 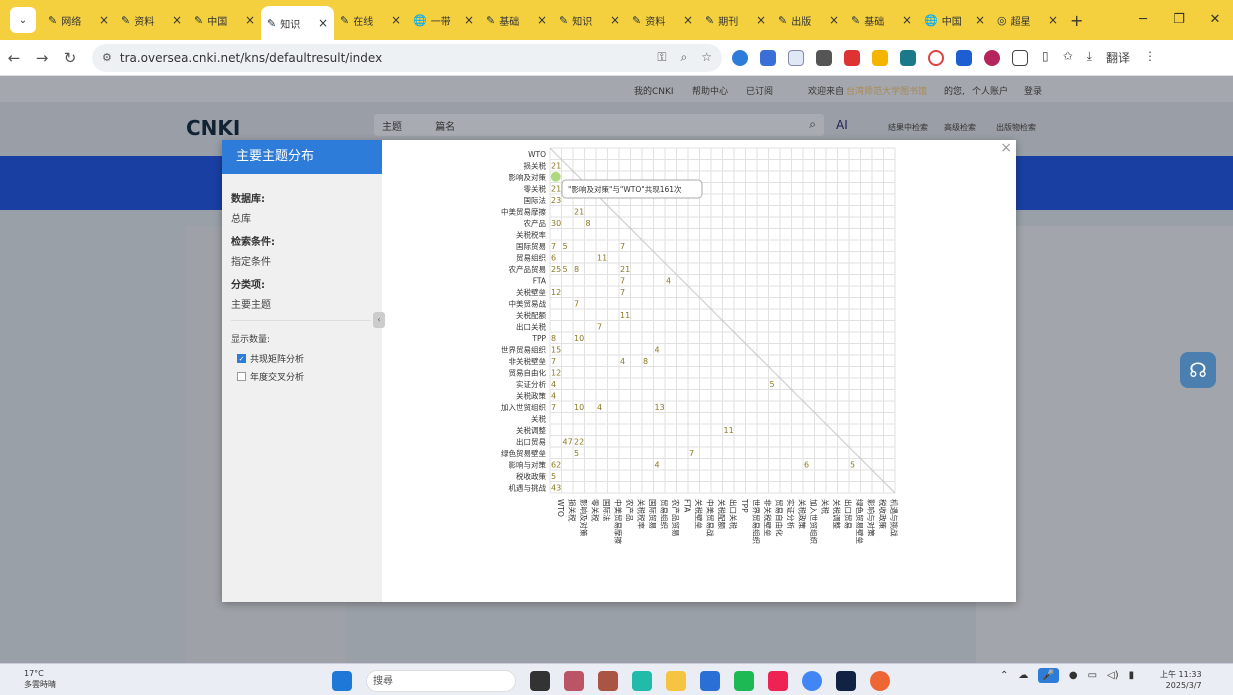 I want to click on battery-icon: ▮, so click(x=1132, y=675).